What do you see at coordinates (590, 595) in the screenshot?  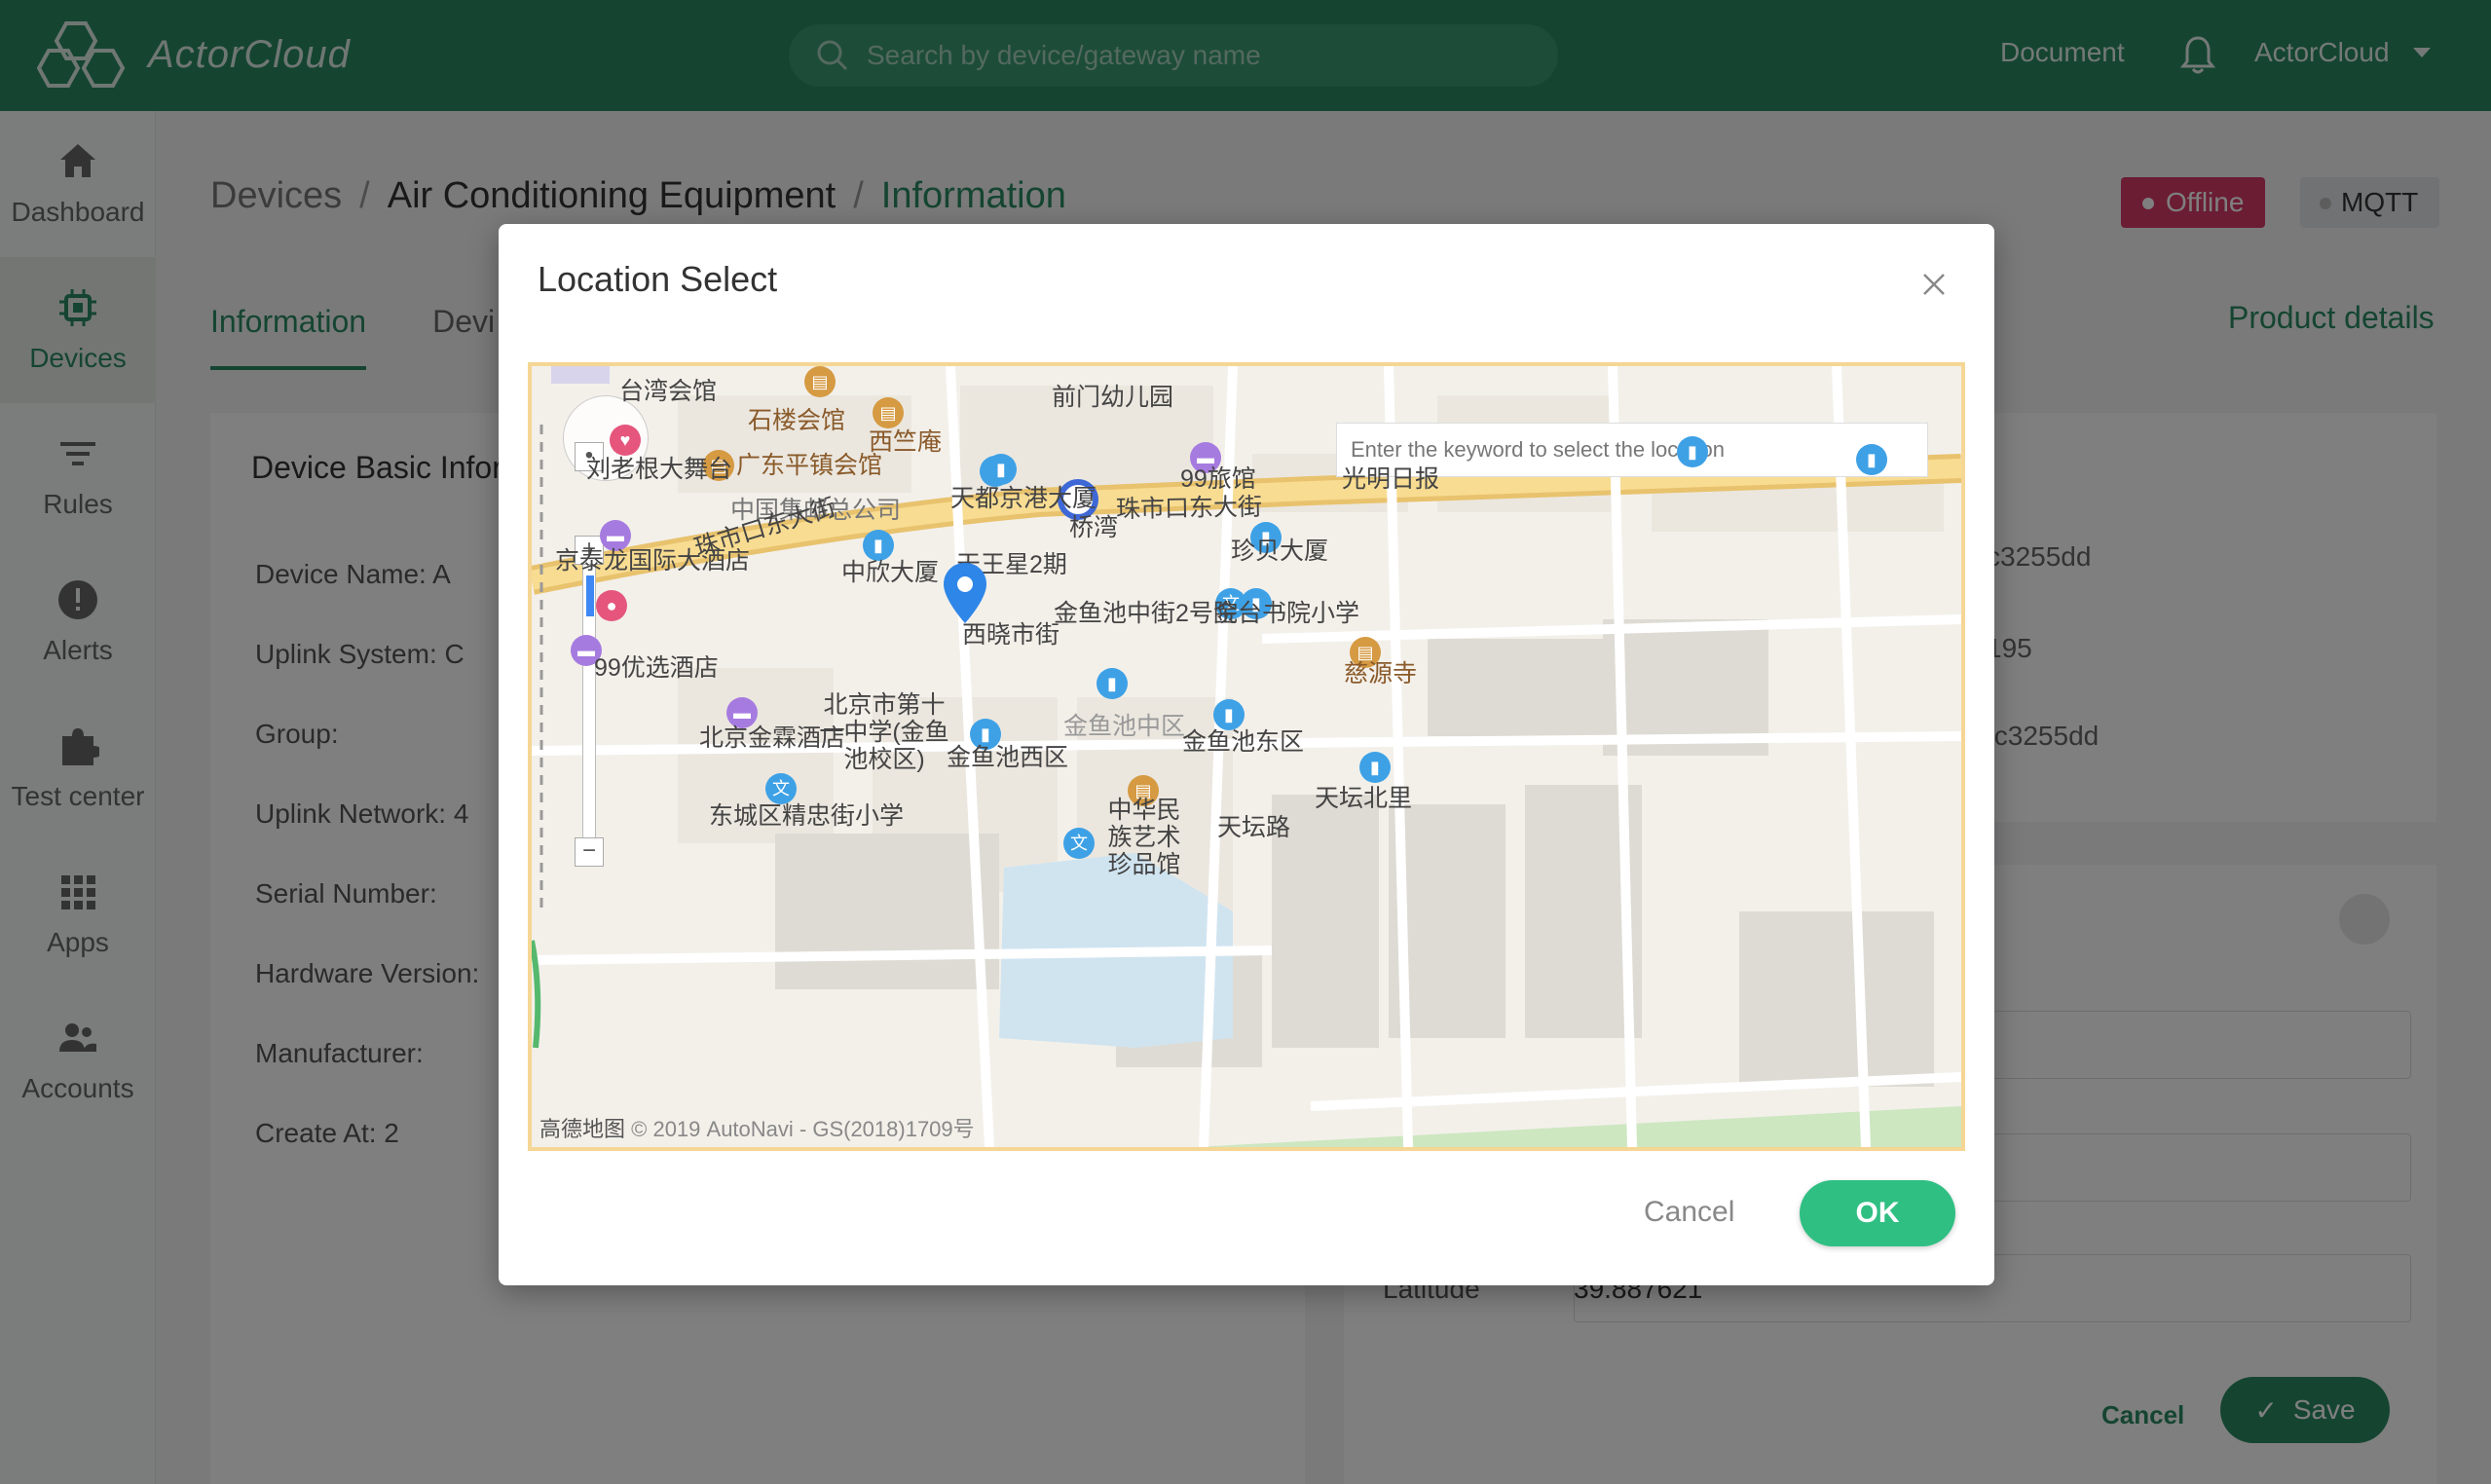 I see `map-zoom-level` at bounding box center [590, 595].